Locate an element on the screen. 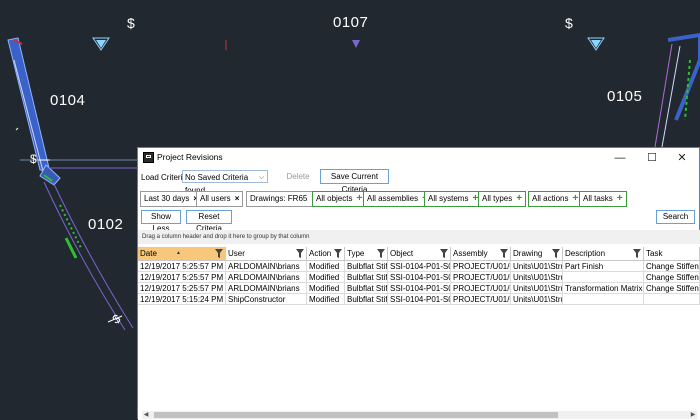  chevron-down-icon: ⌵ is located at coordinates (261, 177).